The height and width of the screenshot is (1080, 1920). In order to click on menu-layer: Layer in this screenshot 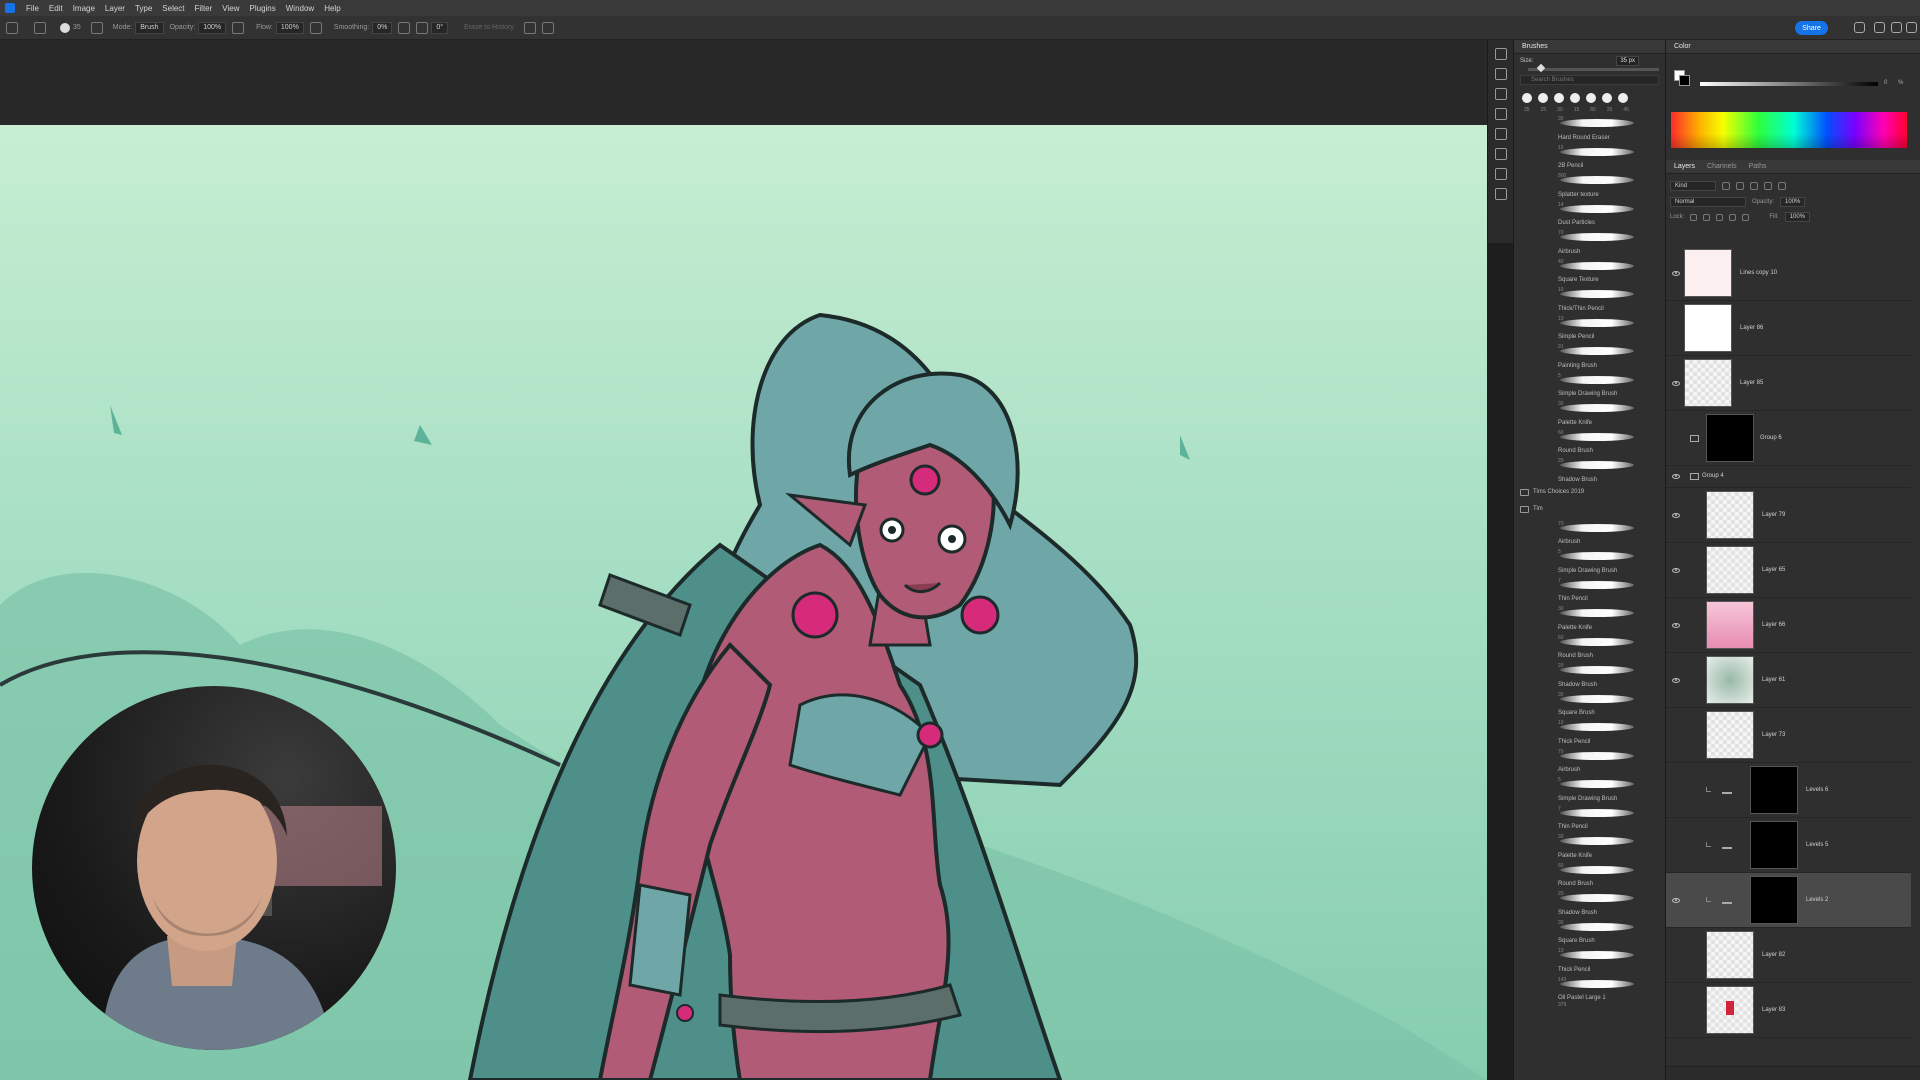, I will do `click(115, 8)`.